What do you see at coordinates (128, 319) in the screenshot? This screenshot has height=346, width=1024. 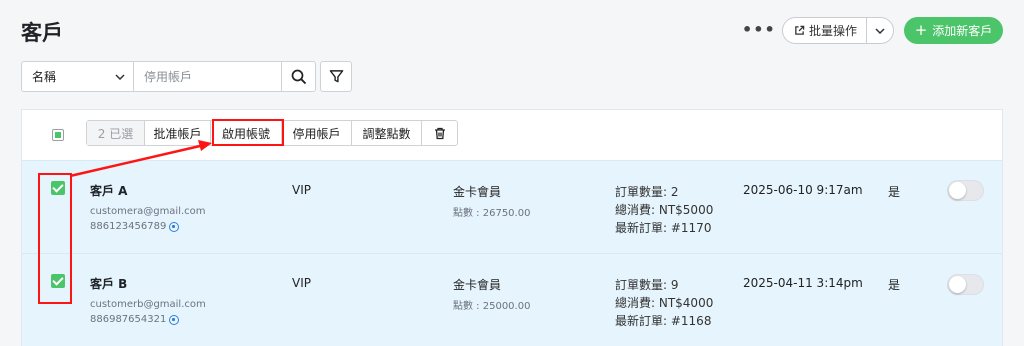 I see `phone-number: 886987654321` at bounding box center [128, 319].